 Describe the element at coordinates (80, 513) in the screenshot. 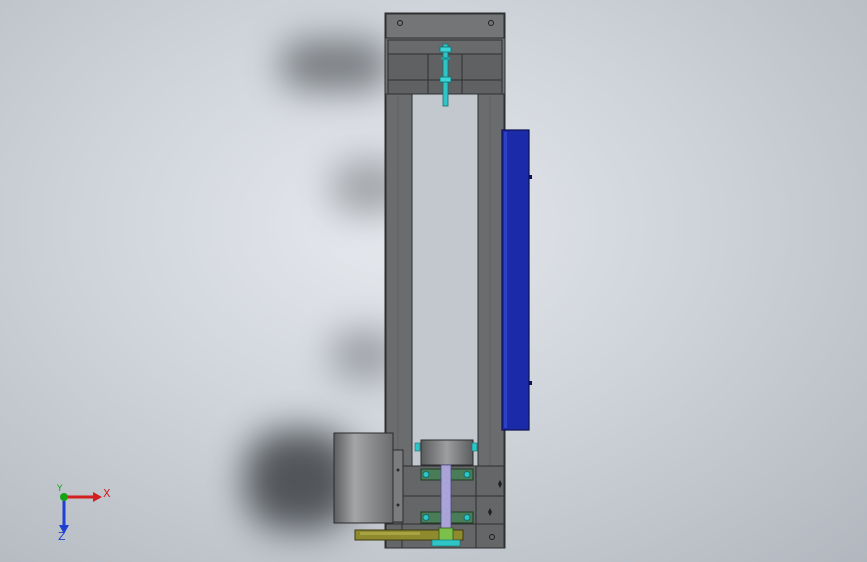

I see `coordinate-triad` at that location.